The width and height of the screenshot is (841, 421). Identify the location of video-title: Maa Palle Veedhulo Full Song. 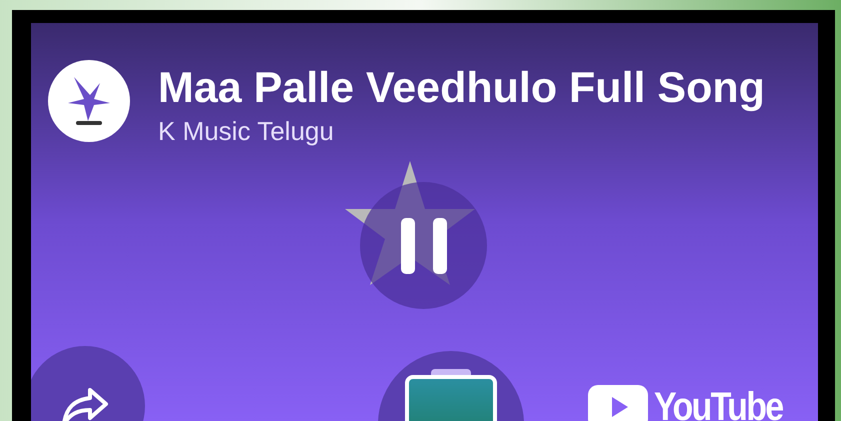
(461, 88).